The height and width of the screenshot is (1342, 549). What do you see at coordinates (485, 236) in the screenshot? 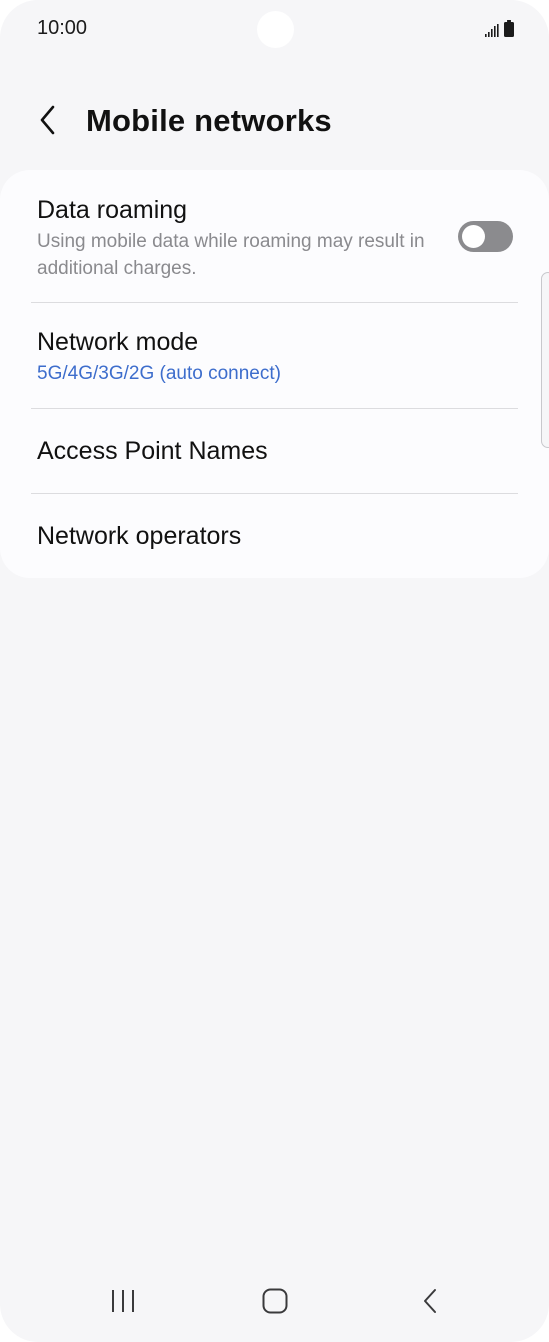
I see `data-roaming-toggle` at bounding box center [485, 236].